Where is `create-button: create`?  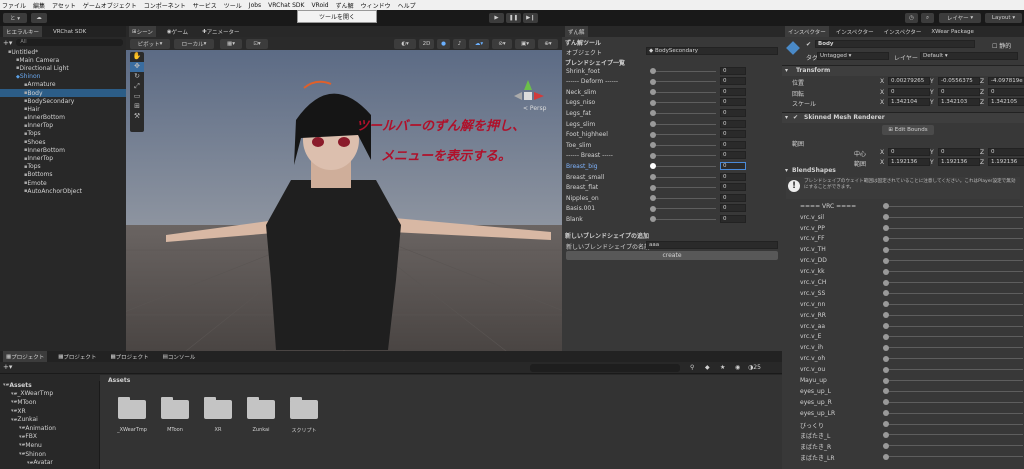 create-button: create is located at coordinates (672, 256).